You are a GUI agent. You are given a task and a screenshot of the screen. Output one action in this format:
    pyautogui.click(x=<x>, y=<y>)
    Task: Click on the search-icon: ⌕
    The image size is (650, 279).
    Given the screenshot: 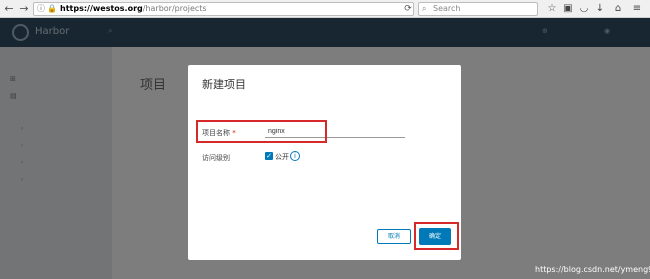 What is the action you would take?
    pyautogui.click(x=424, y=8)
    